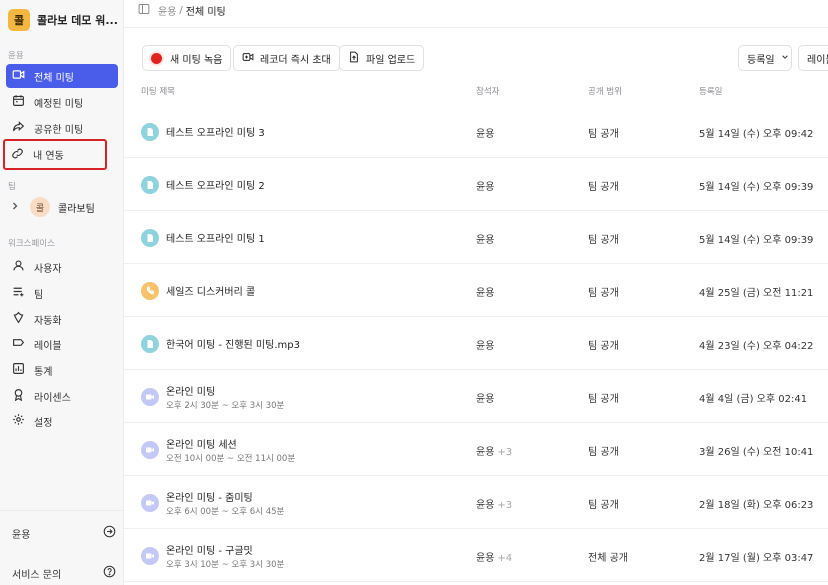 Image resolution: width=828 pixels, height=585 pixels. What do you see at coordinates (52, 398) in the screenshot?
I see `sidebar-item-label: 라이센스` at bounding box center [52, 398].